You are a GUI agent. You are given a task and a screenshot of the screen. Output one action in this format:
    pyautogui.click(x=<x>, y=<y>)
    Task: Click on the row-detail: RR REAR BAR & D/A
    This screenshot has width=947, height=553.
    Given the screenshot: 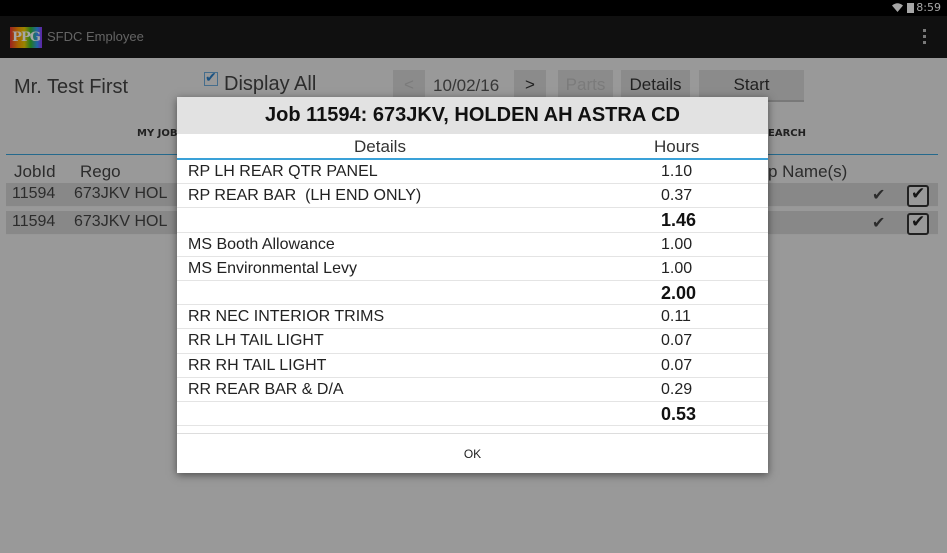 What is the action you would take?
    pyautogui.click(x=266, y=389)
    